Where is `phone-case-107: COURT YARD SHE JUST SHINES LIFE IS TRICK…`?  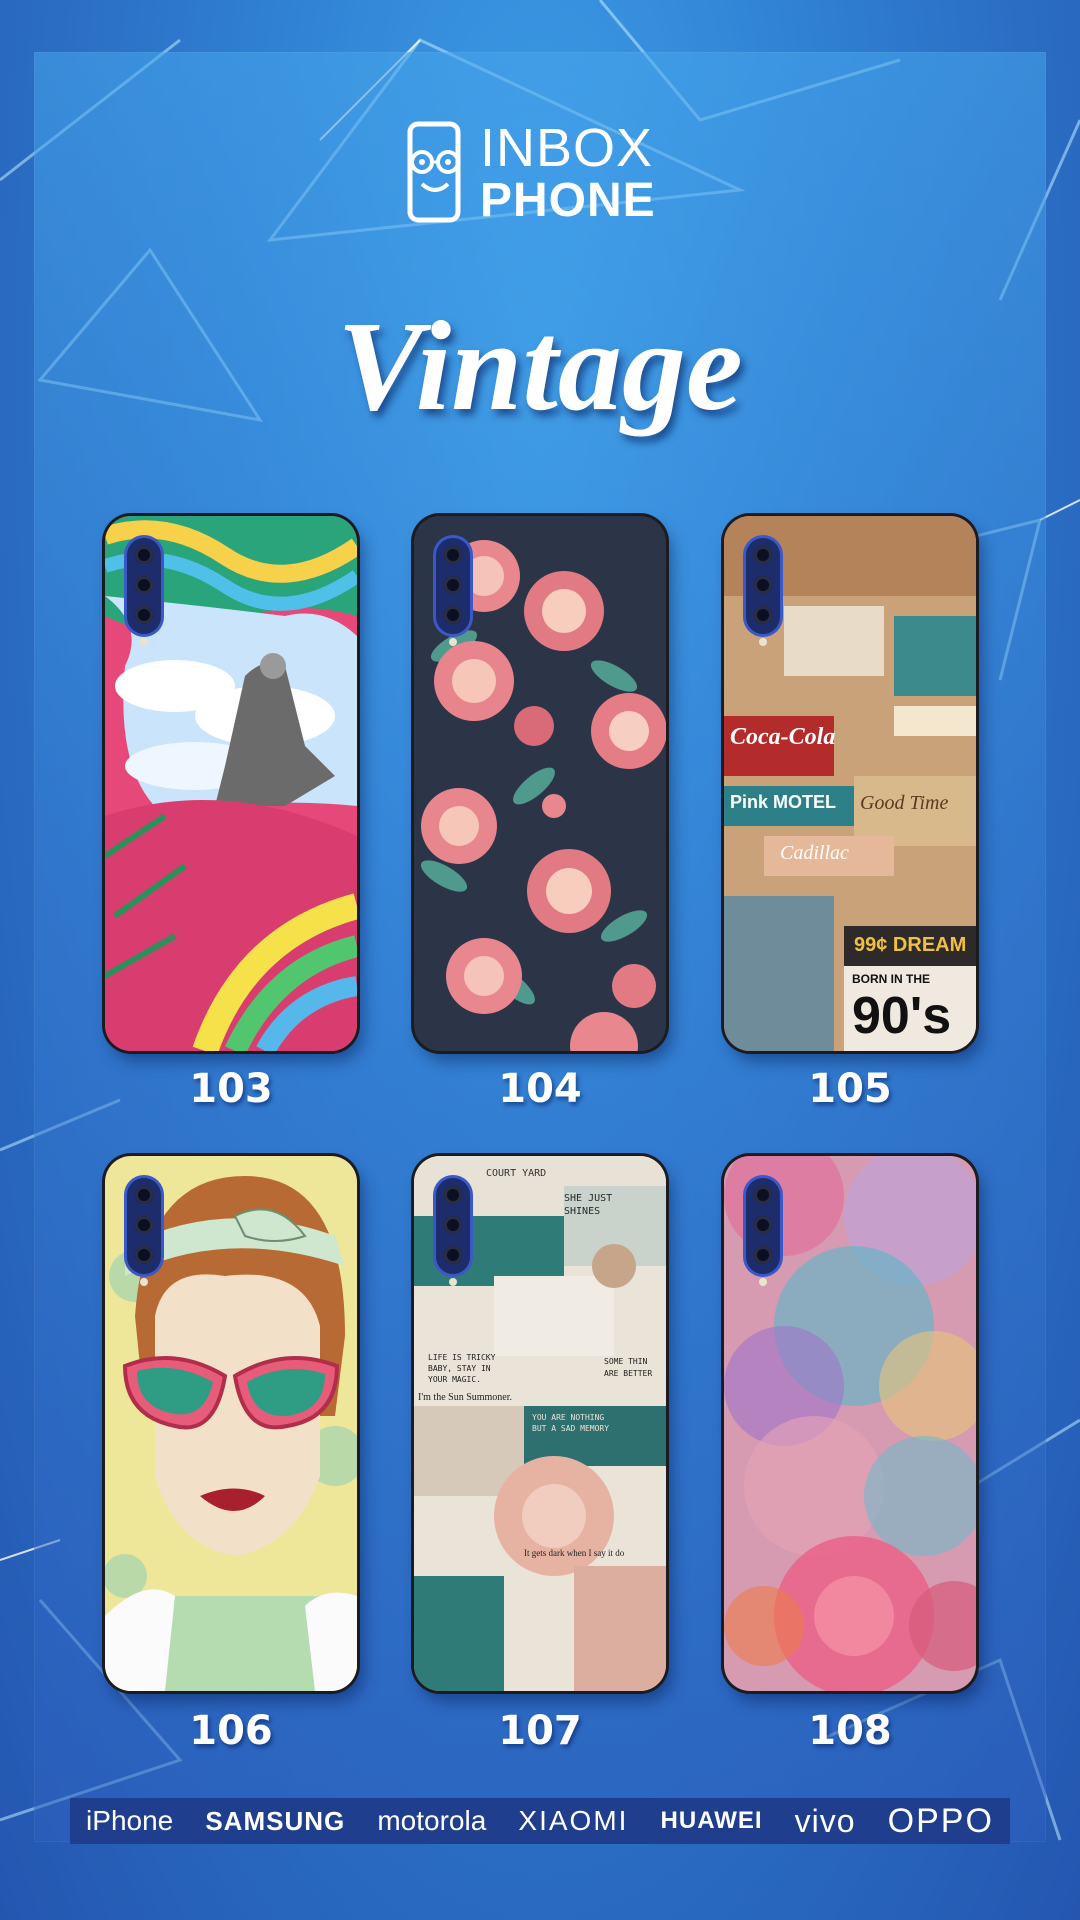 phone-case-107: COURT YARD SHE JUST SHINES LIFE IS TRICK… is located at coordinates (540, 1423).